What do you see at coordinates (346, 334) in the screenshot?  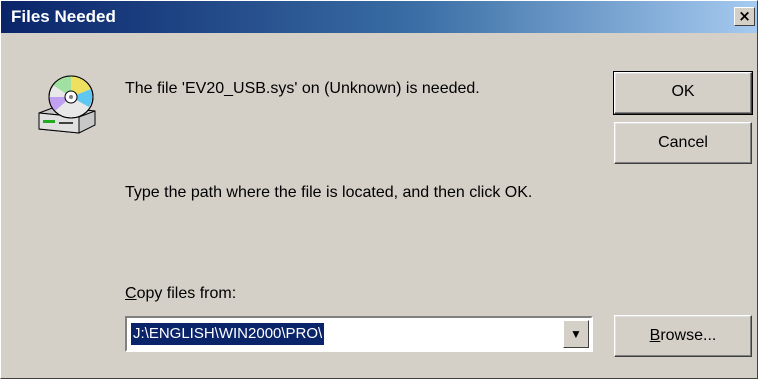 I see `path-input: J:\ENGLISH\WIN2000\PRO\` at bounding box center [346, 334].